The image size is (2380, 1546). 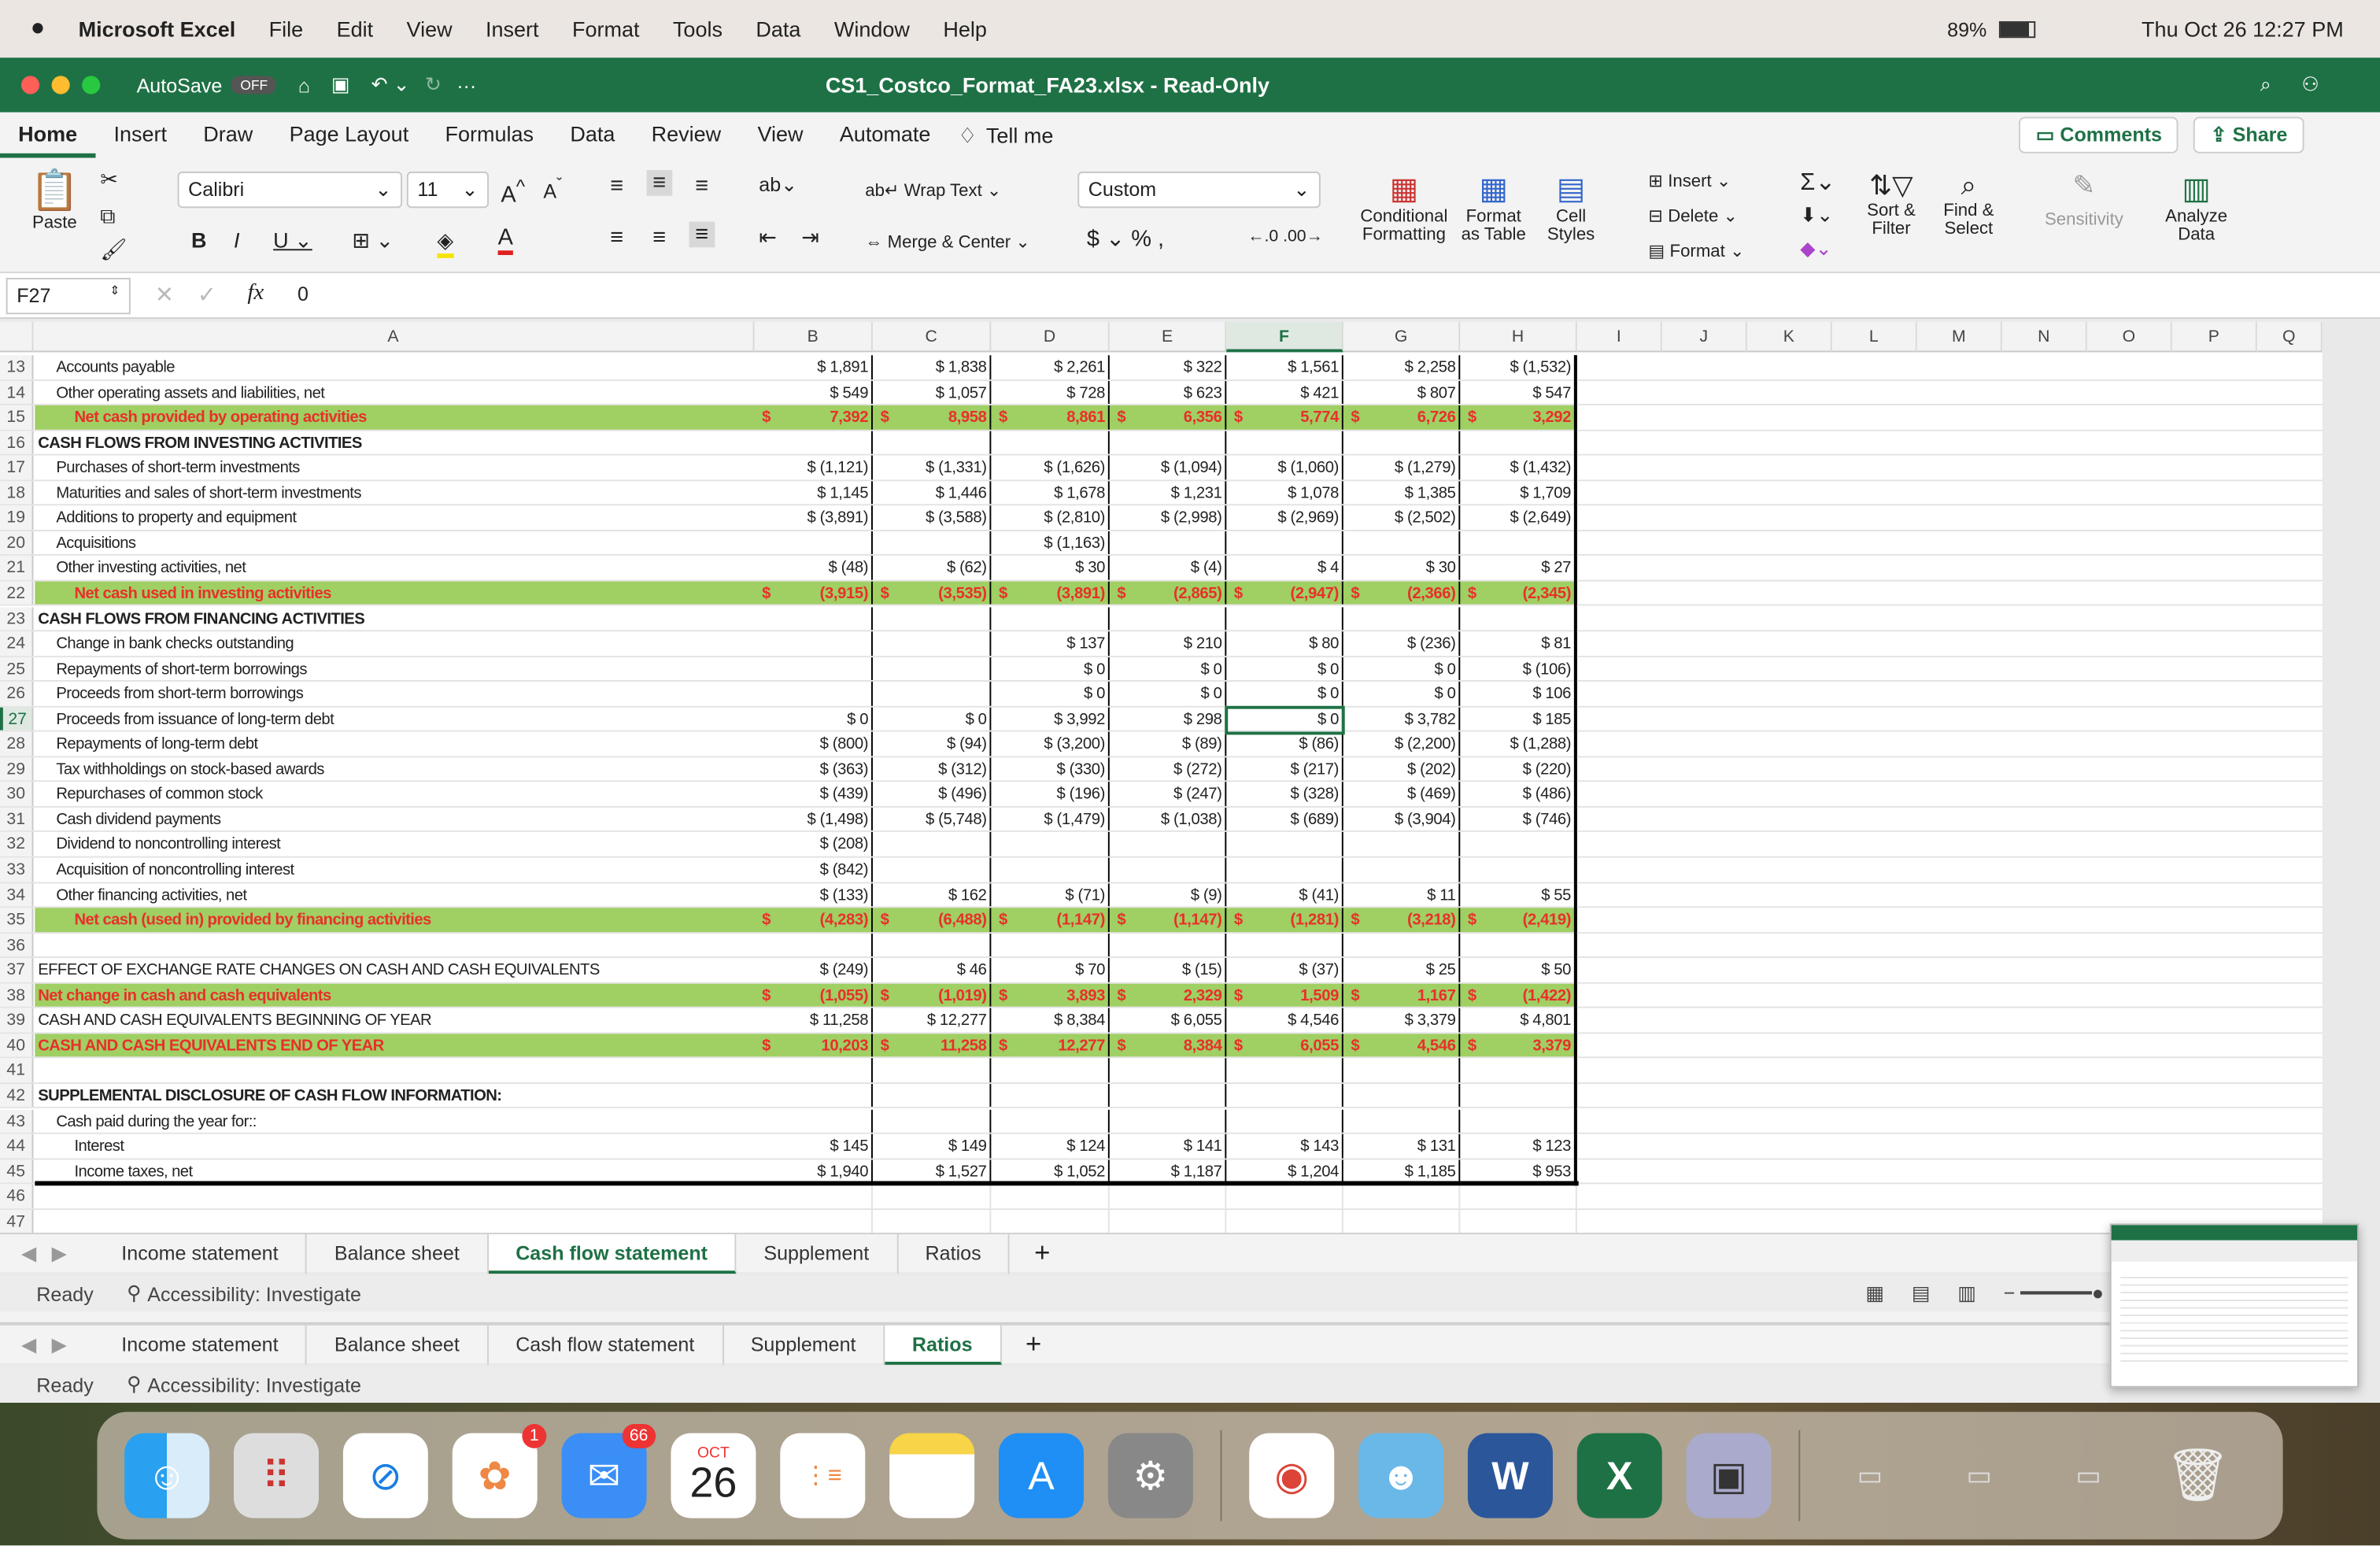 What do you see at coordinates (1402, 945) in the screenshot?
I see `cell-g36` at bounding box center [1402, 945].